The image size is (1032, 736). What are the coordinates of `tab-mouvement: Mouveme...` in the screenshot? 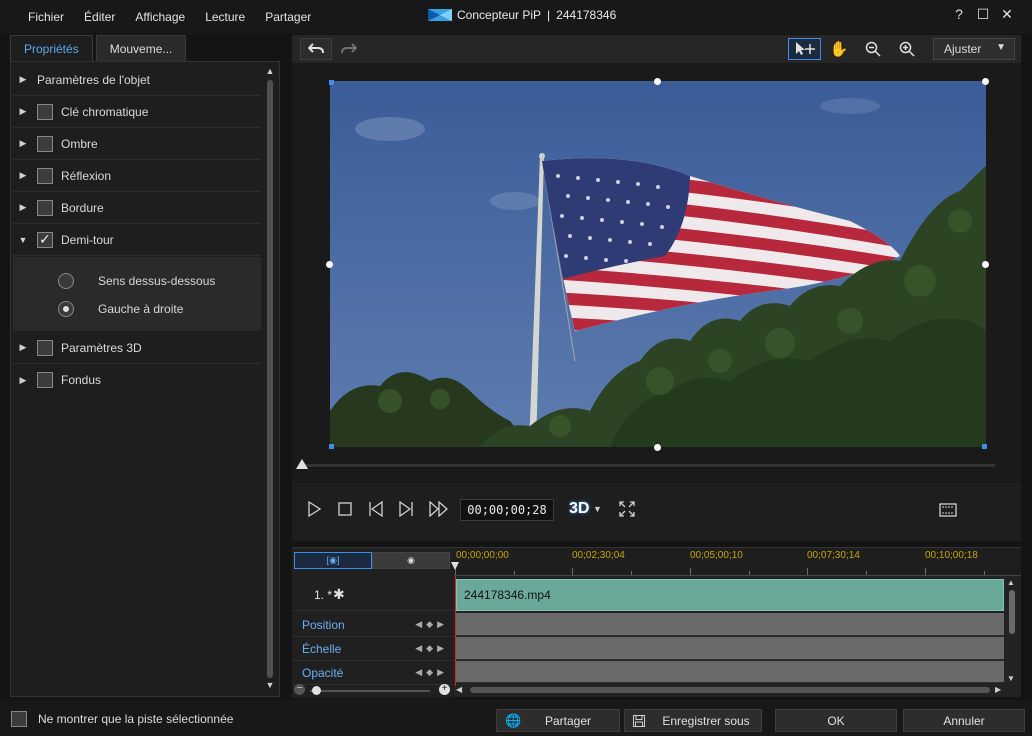 It's located at (141, 48).